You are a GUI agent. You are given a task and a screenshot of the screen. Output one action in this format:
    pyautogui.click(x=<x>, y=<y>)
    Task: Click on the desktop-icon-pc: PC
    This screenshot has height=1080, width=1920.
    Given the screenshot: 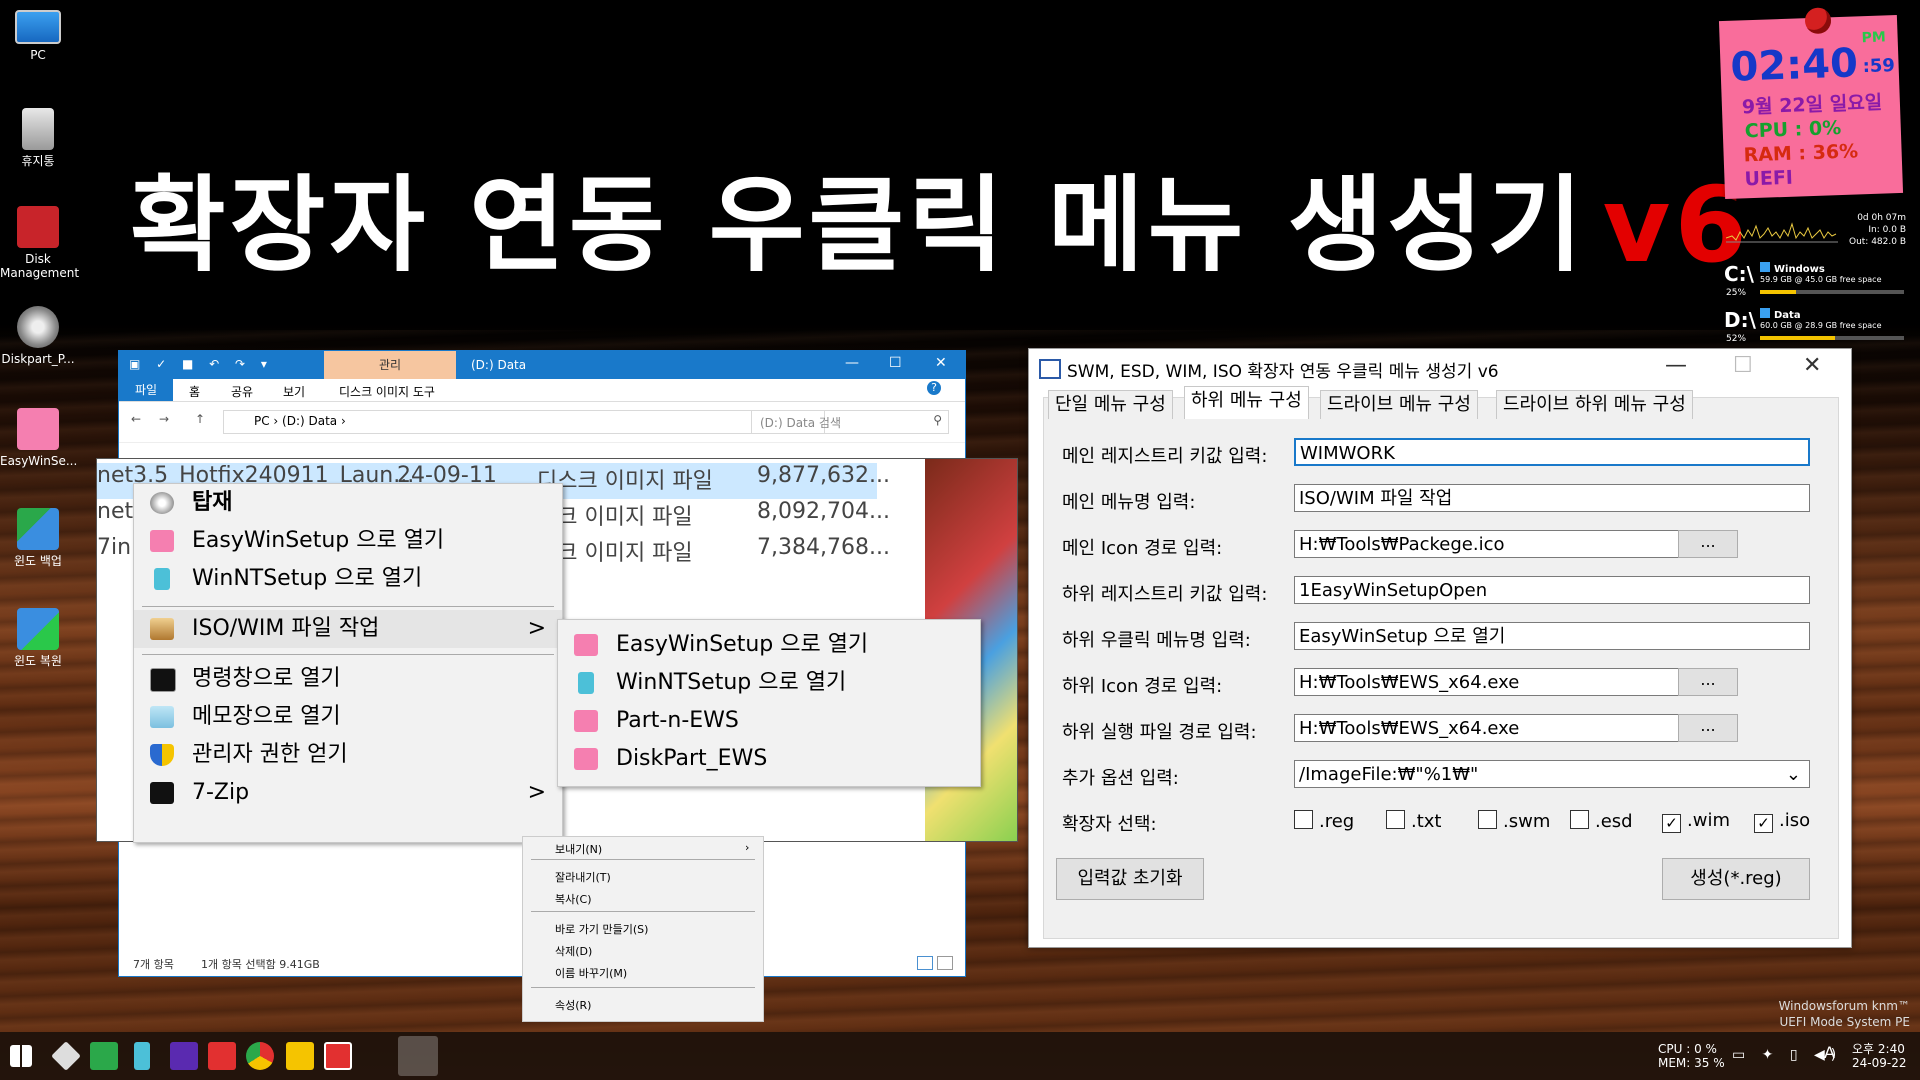 What is the action you would take?
    pyautogui.click(x=38, y=36)
    